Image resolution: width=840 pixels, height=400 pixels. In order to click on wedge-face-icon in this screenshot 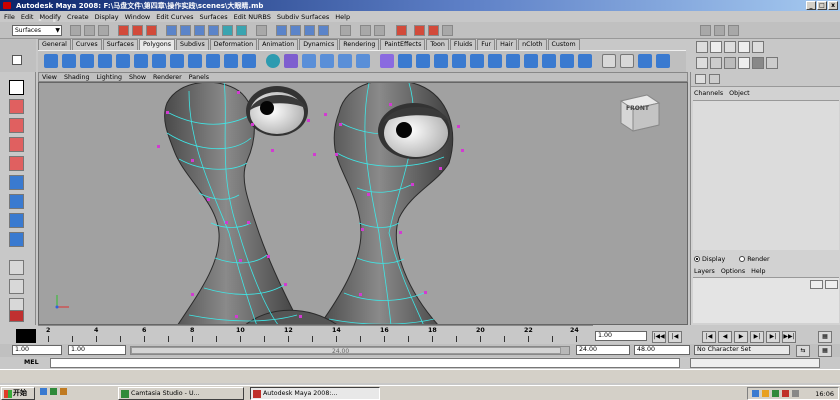, I will do `click(531, 61)`.